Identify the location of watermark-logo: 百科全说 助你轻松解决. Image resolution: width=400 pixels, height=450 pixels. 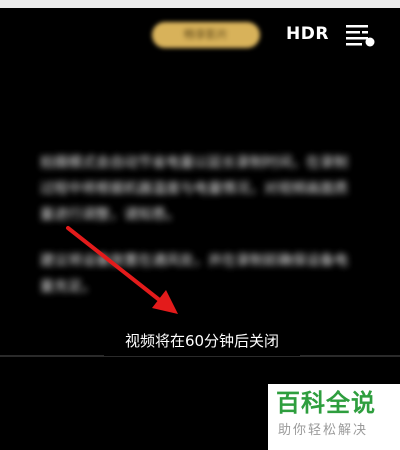
(334, 417).